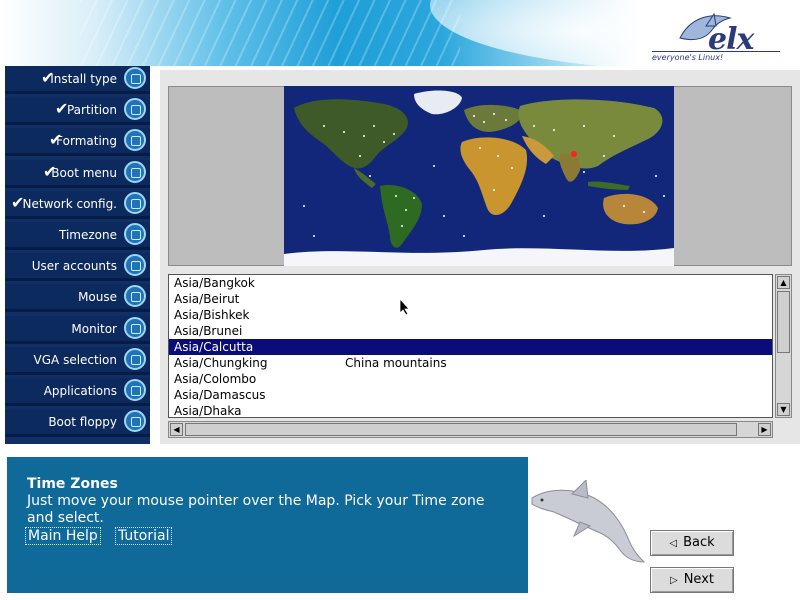 This screenshot has height=600, width=800. I want to click on timezone-row: Asia/Bangkok, so click(470, 283).